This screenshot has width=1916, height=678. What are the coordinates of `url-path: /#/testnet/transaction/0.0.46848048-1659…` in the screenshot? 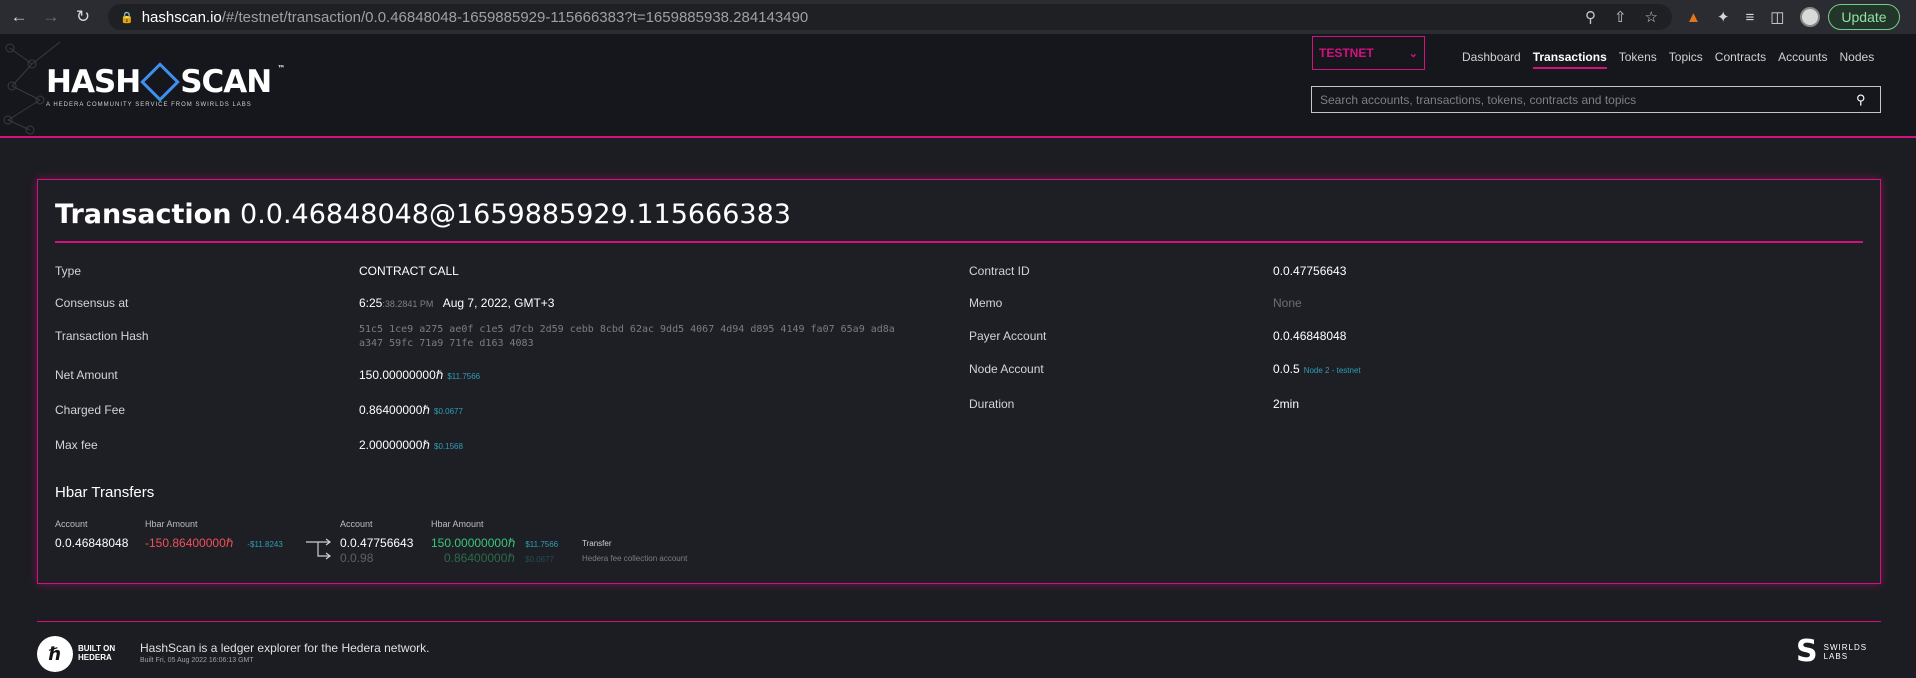 It's located at (515, 17).